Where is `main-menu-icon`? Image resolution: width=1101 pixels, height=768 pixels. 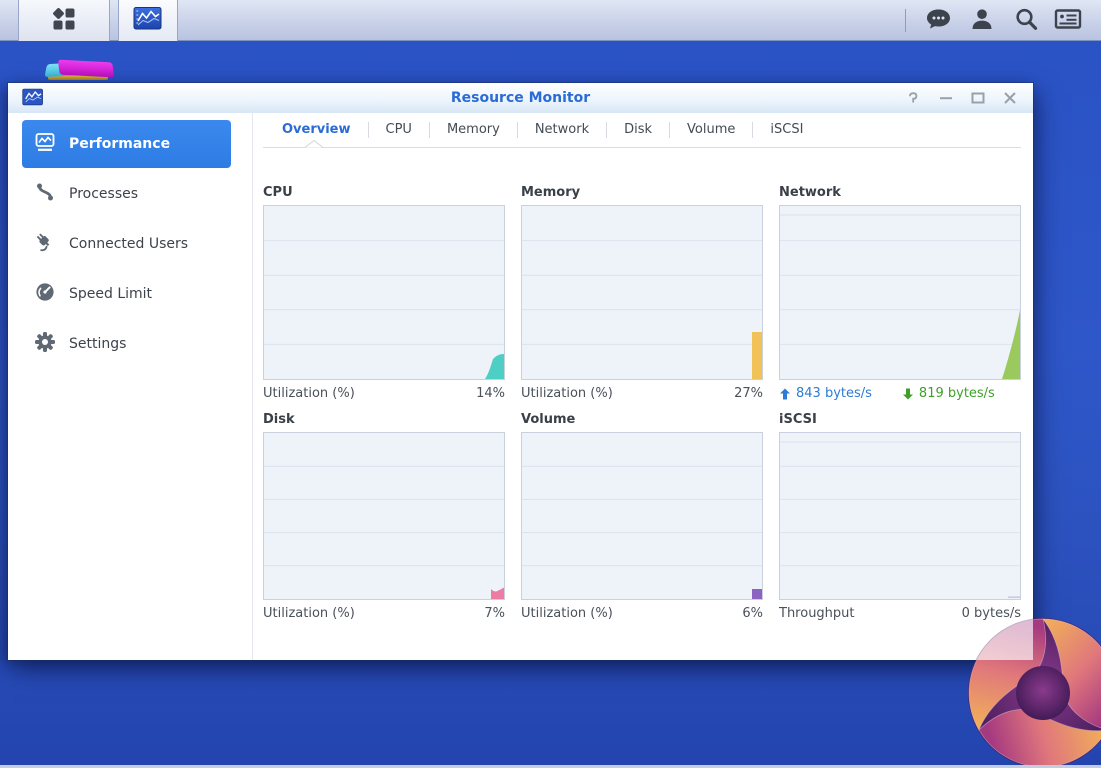
main-menu-icon is located at coordinates (64, 21).